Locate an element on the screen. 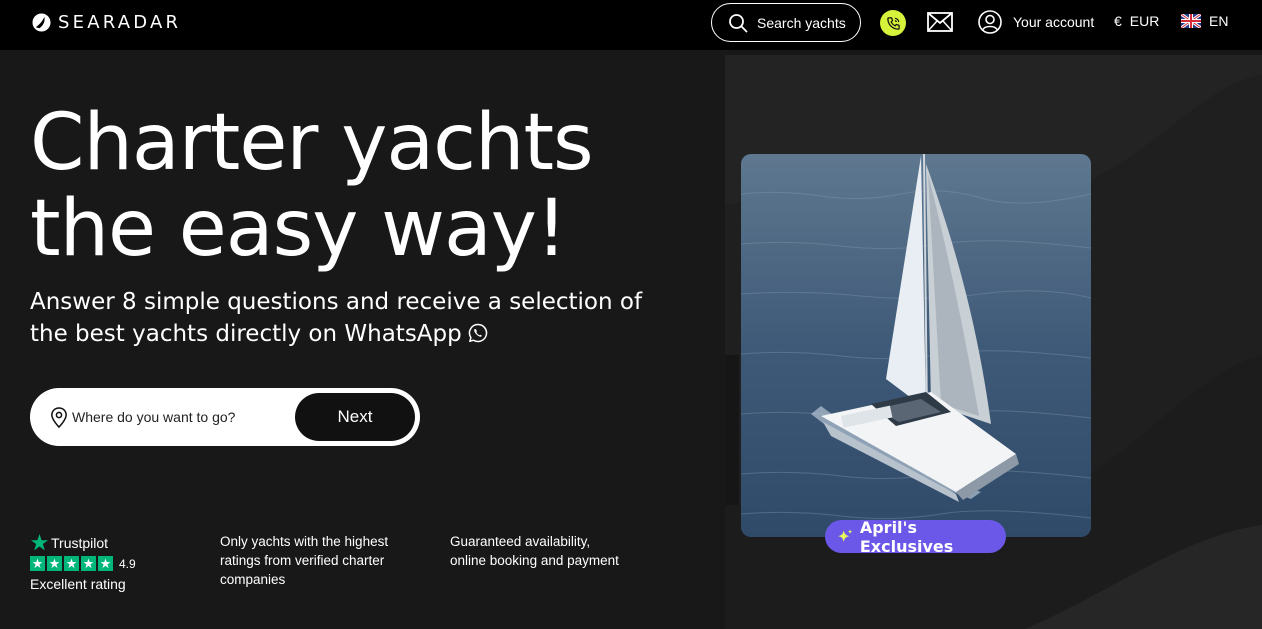  currency-symbol: € is located at coordinates (1118, 21).